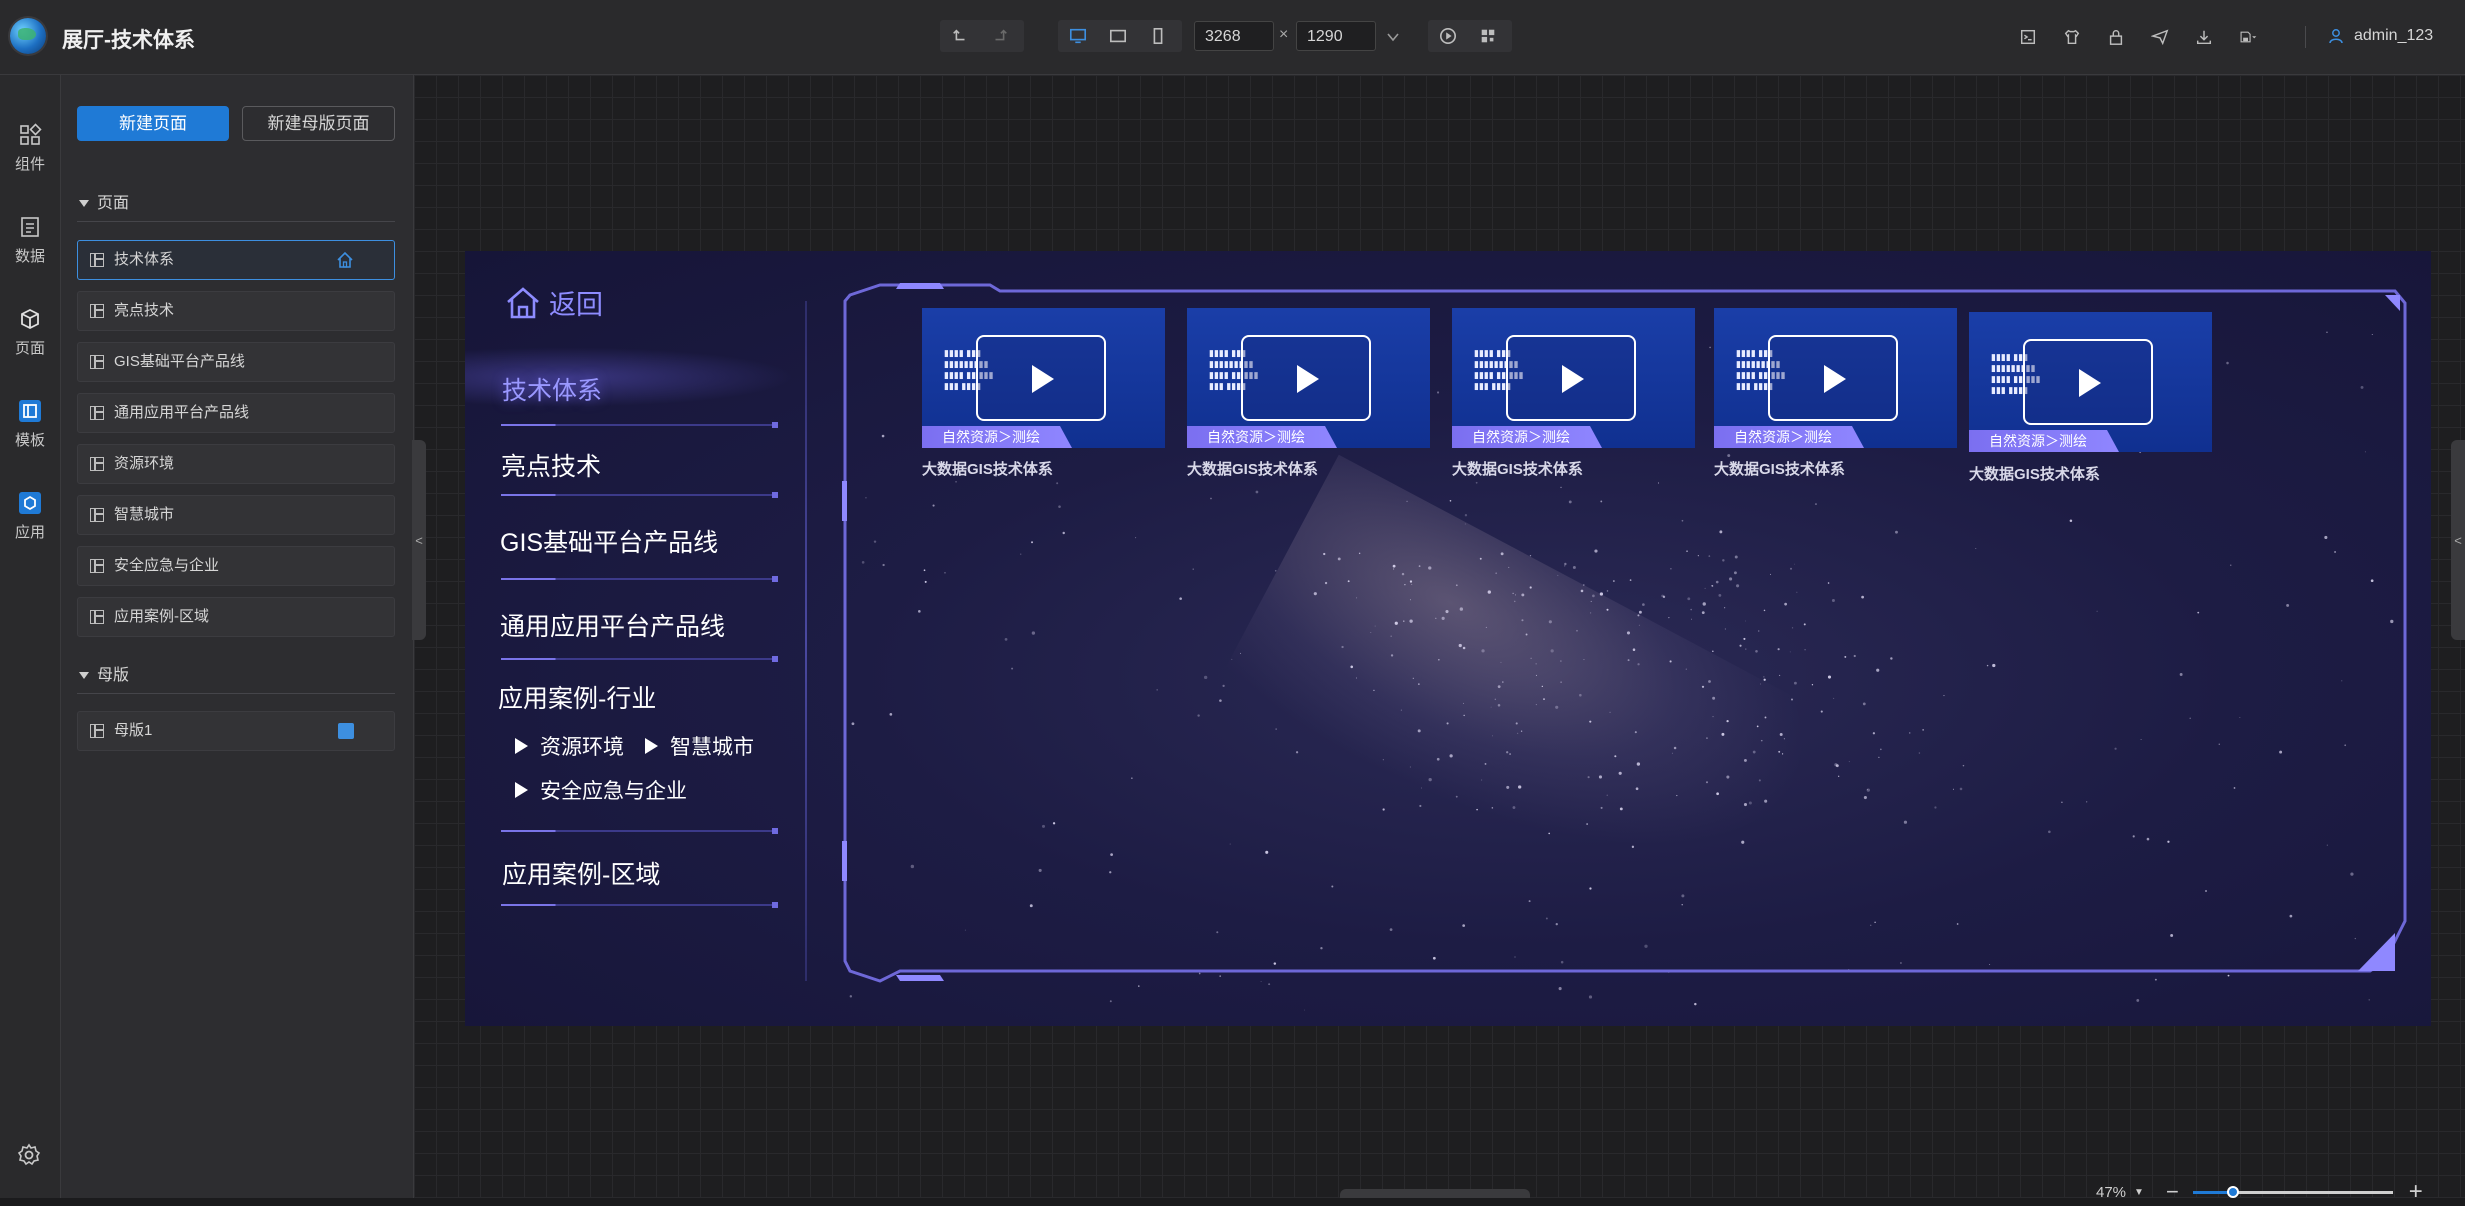 This screenshot has height=1206, width=2465. I want to click on masters-section-header: 母版, so click(104, 673).